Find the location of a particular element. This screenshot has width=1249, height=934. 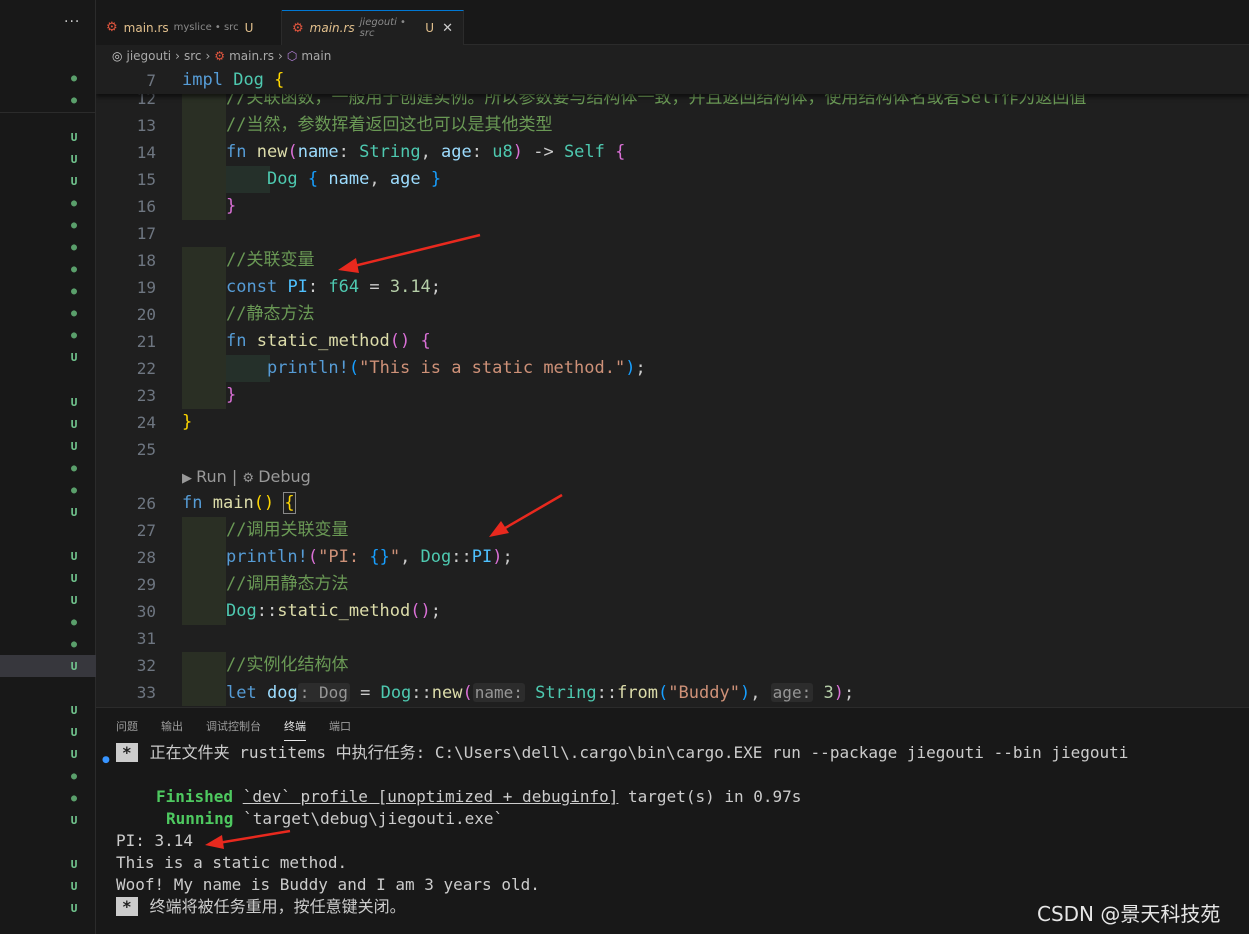

line-number: 15 is located at coordinates (146, 179).